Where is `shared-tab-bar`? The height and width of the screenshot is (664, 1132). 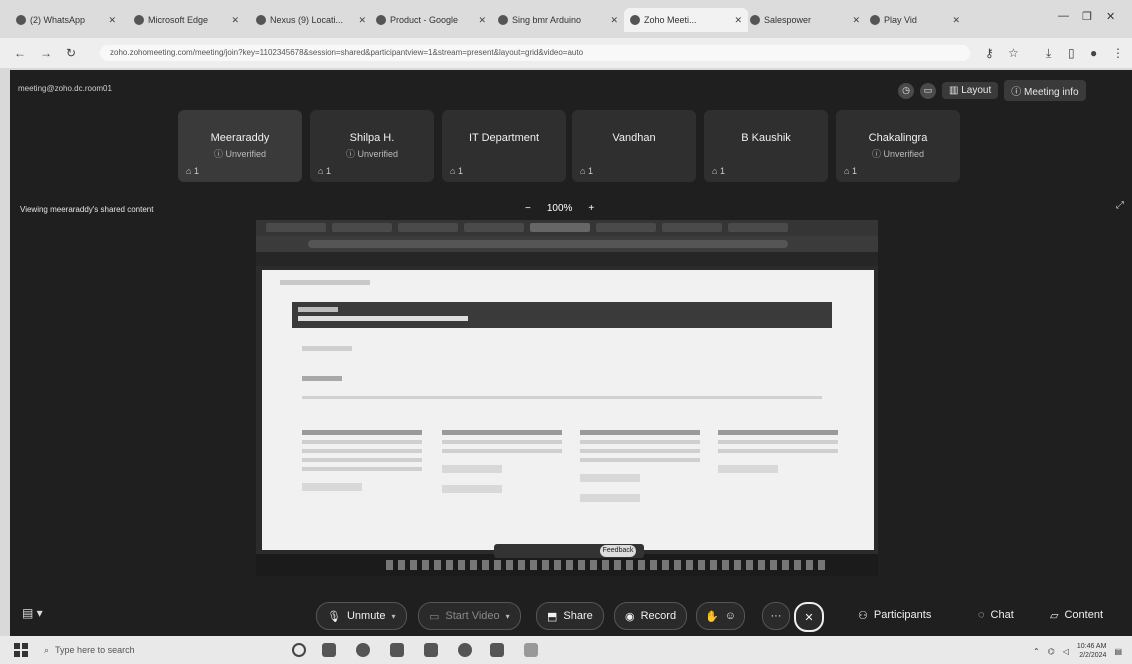
shared-tab-bar is located at coordinates (567, 228).